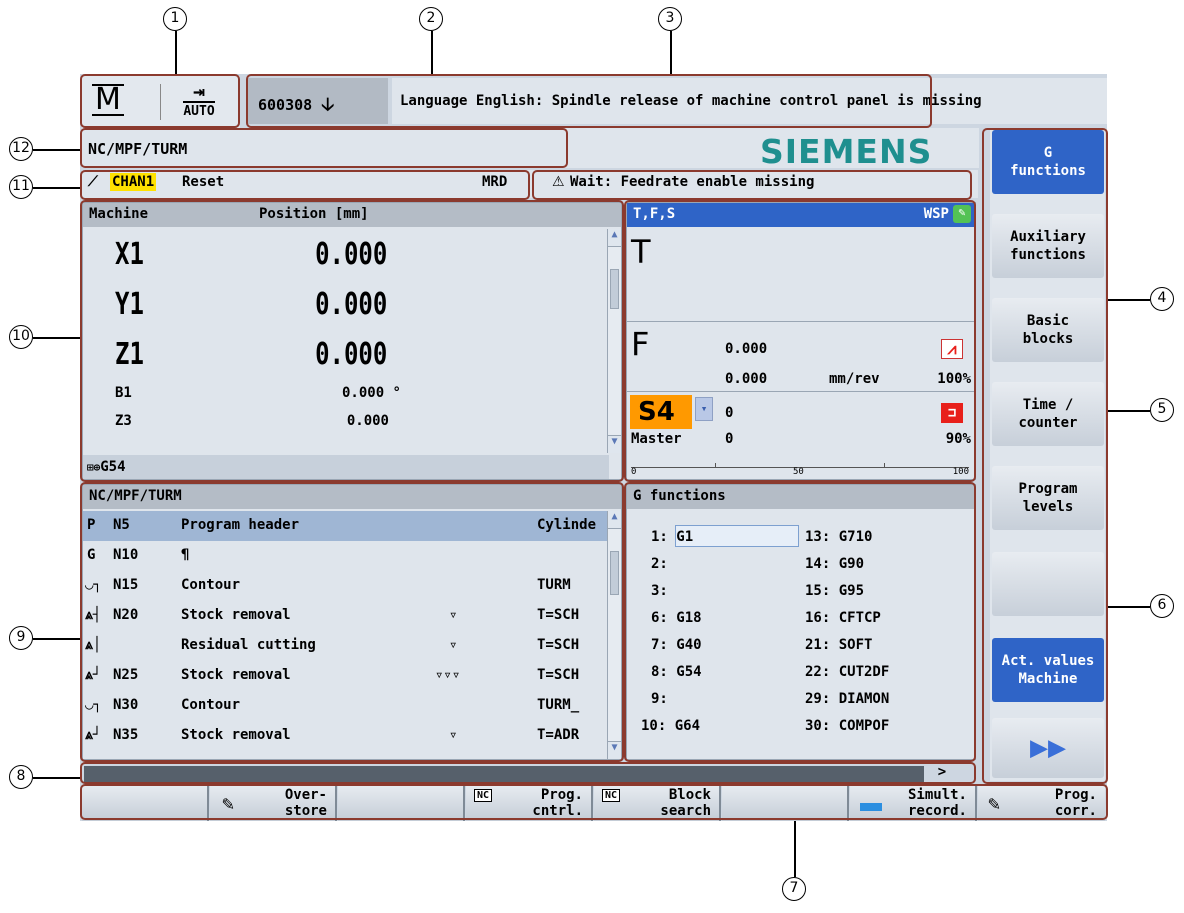 The height and width of the screenshot is (913, 1184). What do you see at coordinates (352, 622) in the screenshot?
I see `frame-program` at bounding box center [352, 622].